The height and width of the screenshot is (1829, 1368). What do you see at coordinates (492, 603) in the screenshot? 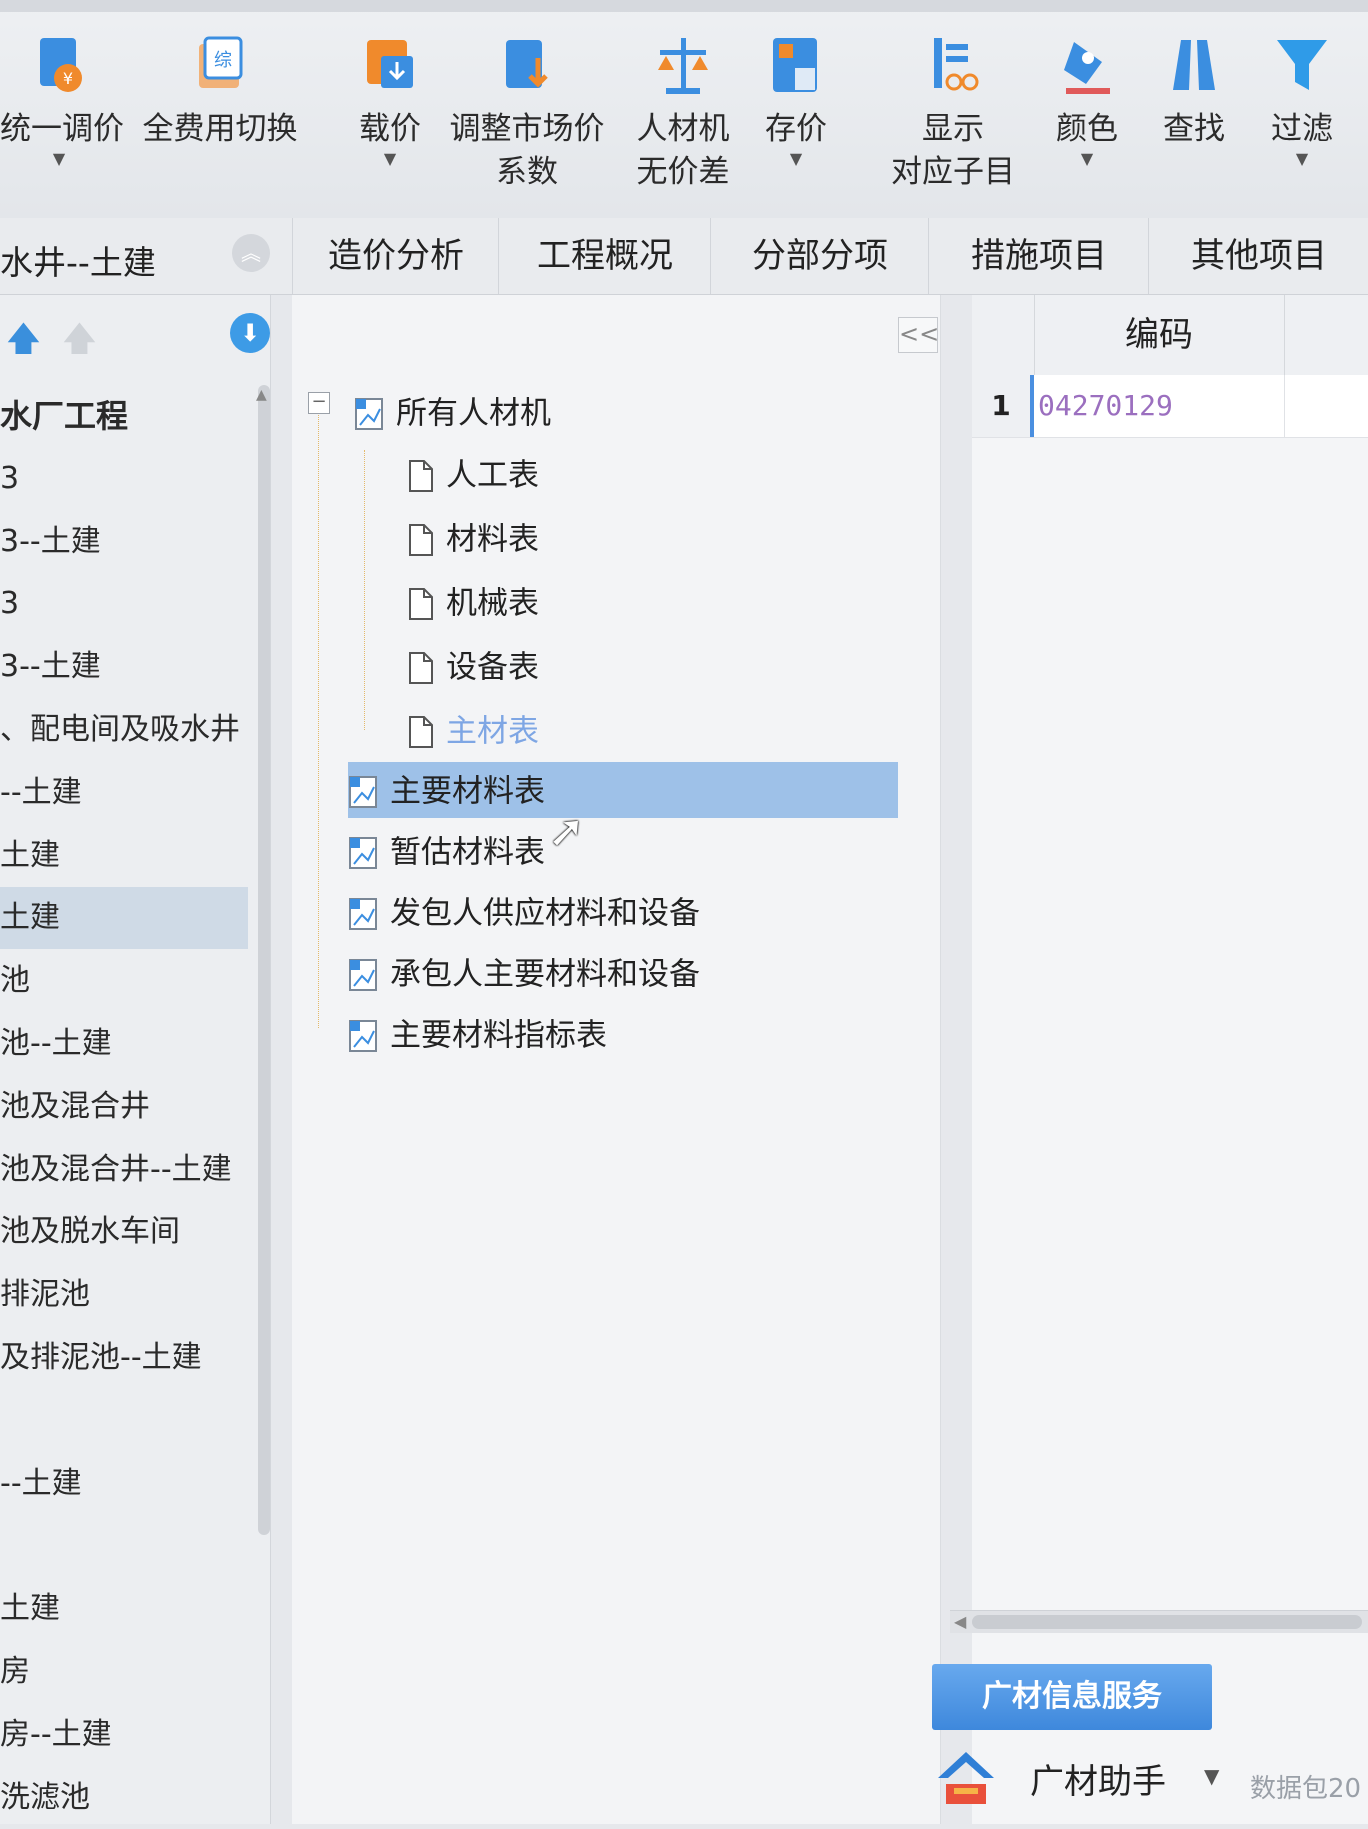
I see `tree-node-label: 机械表` at bounding box center [492, 603].